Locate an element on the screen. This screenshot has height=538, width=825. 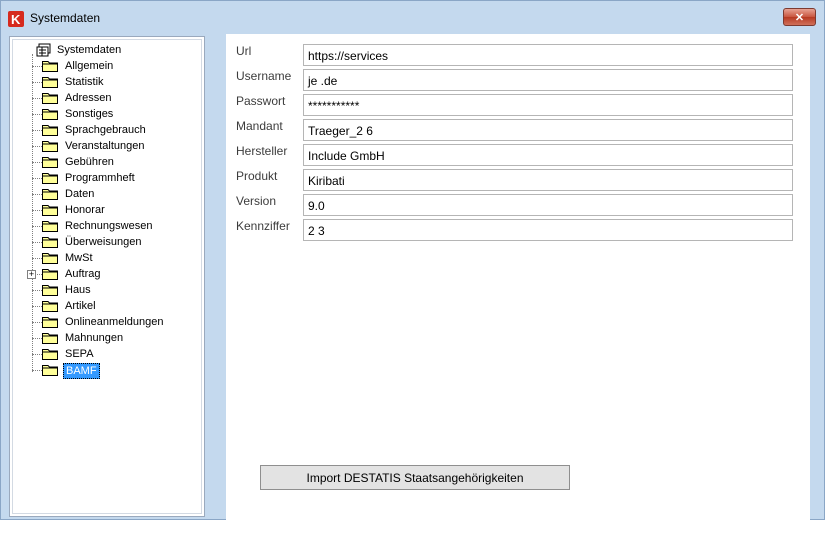
field-value-input: *********** is located at coordinates (548, 105).